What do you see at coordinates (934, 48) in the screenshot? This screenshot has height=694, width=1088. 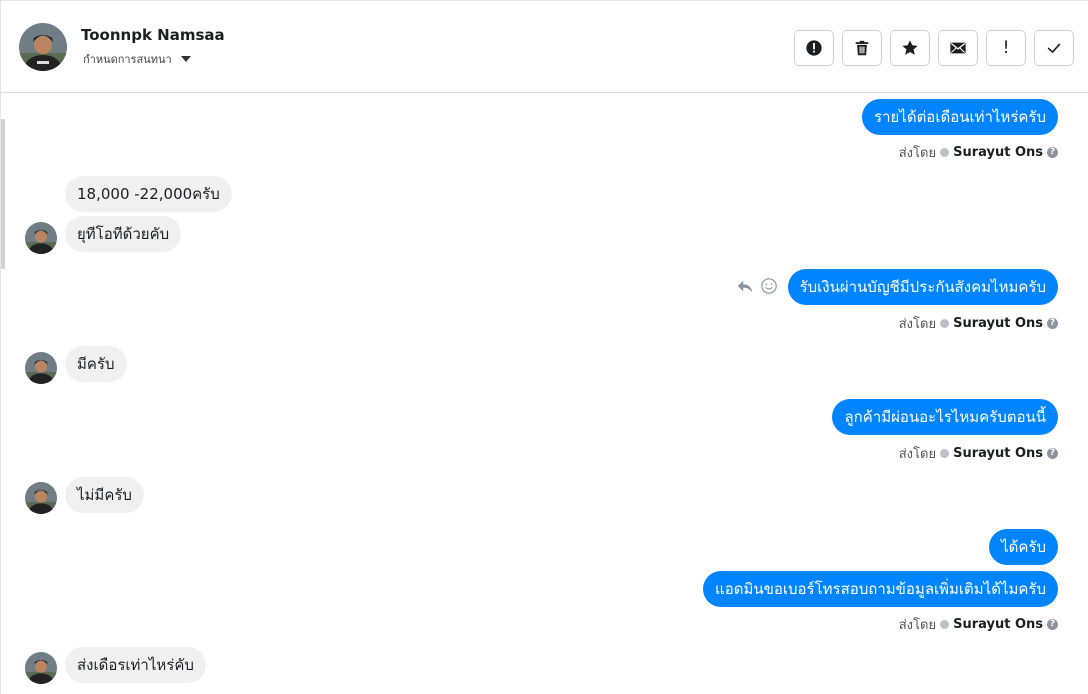 I see `conversation-actions: !` at bounding box center [934, 48].